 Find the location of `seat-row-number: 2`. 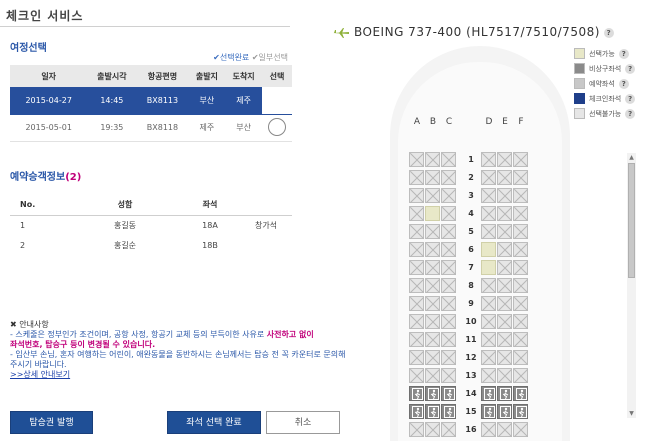

seat-row-number: 2 is located at coordinates (471, 177).